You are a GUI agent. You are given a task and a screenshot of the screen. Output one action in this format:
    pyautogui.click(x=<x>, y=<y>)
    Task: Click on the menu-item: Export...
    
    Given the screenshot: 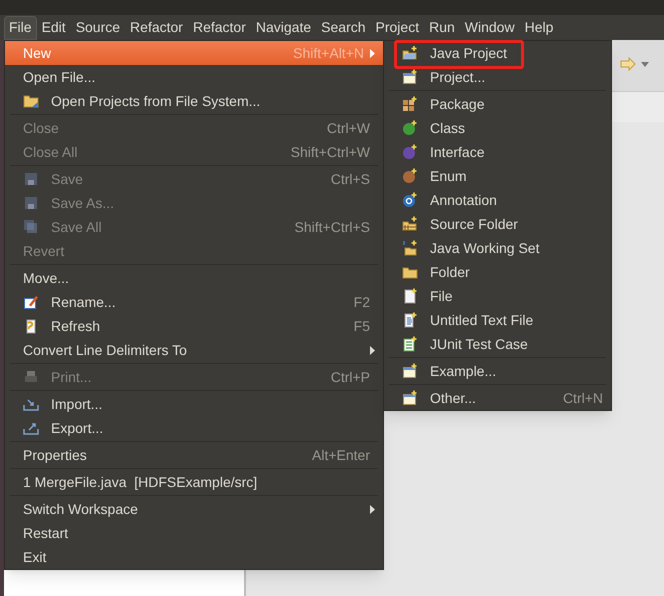 What is the action you would take?
    pyautogui.click(x=194, y=428)
    